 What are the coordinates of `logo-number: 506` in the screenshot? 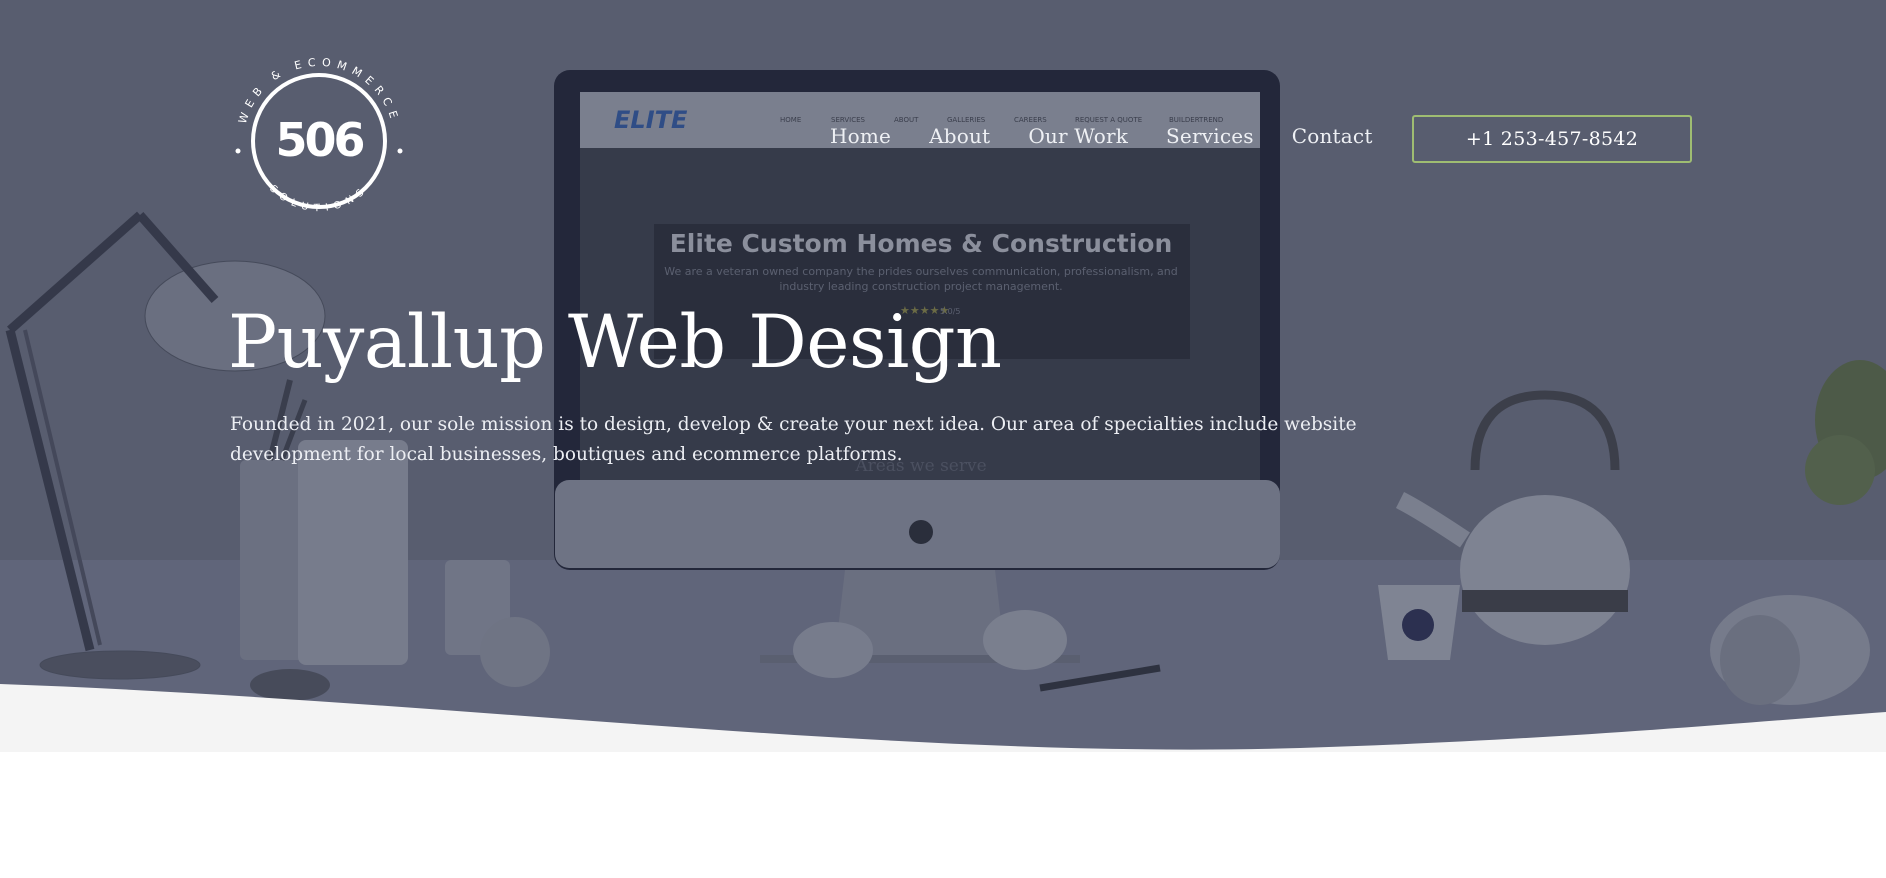 It's located at (319, 140).